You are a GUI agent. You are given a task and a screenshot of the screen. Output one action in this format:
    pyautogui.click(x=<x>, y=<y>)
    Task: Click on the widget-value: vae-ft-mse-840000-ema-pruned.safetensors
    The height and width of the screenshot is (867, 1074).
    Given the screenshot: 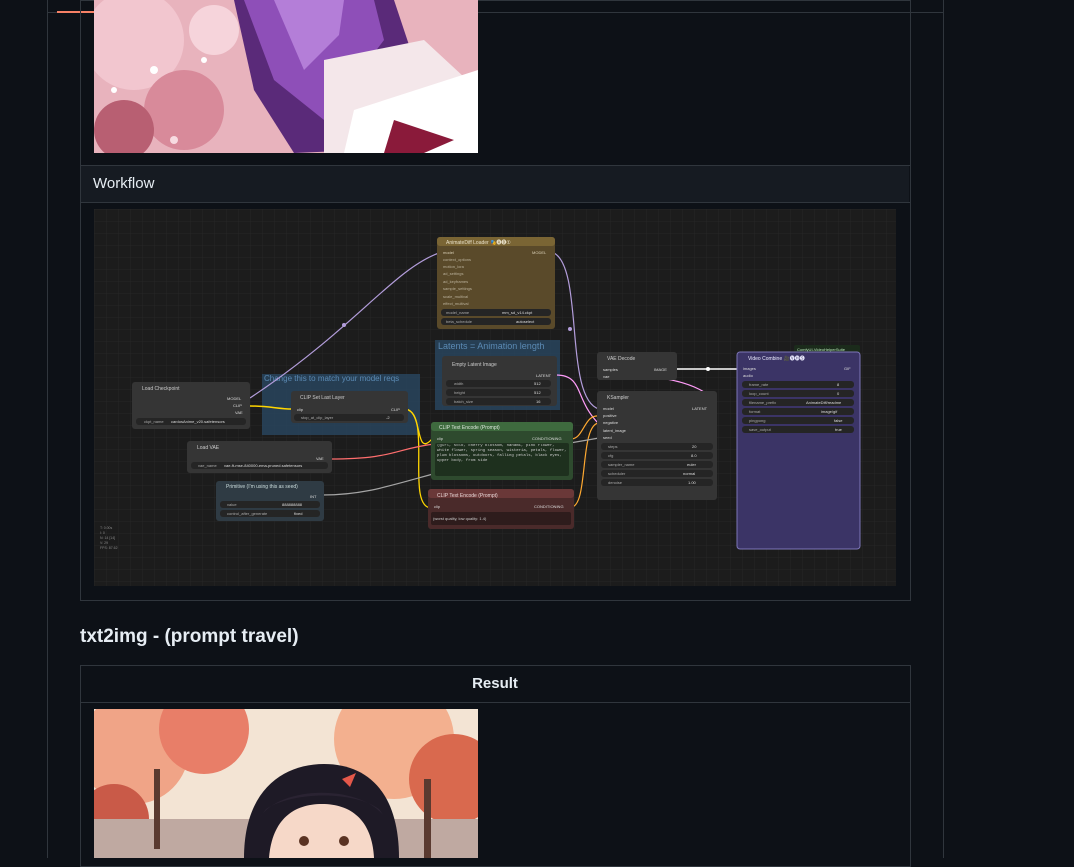 What is the action you would take?
    pyautogui.click(x=263, y=465)
    